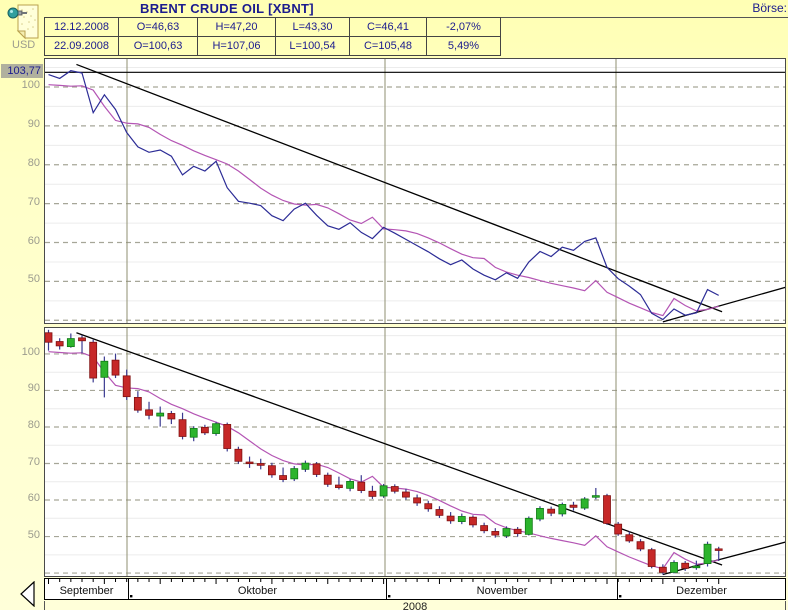  What do you see at coordinates (158, 27) in the screenshot?
I see `bar-open: O=46,63` at bounding box center [158, 27].